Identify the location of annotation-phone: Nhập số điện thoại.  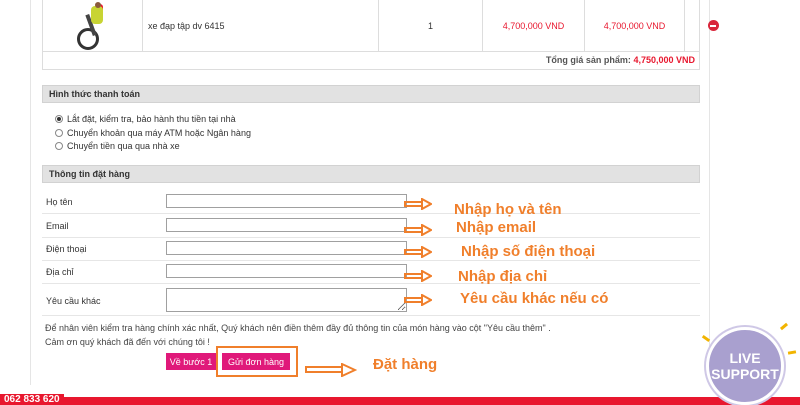
(528, 251).